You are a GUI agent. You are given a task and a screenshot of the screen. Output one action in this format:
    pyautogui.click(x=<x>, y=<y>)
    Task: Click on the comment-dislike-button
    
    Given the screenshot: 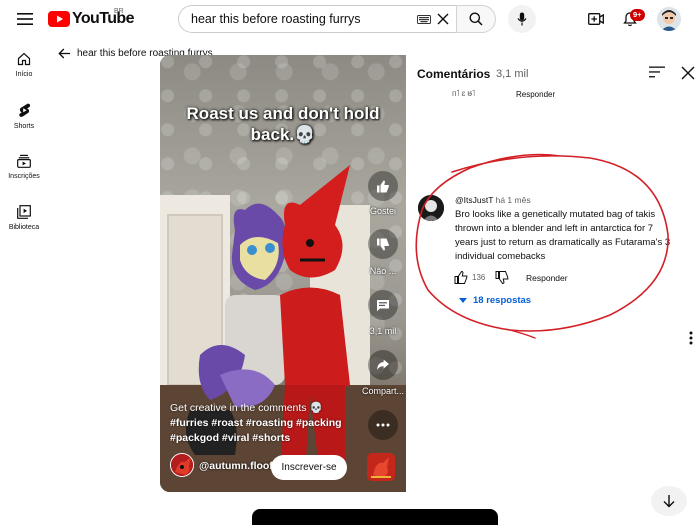 What is the action you would take?
    pyautogui.click(x=502, y=278)
    